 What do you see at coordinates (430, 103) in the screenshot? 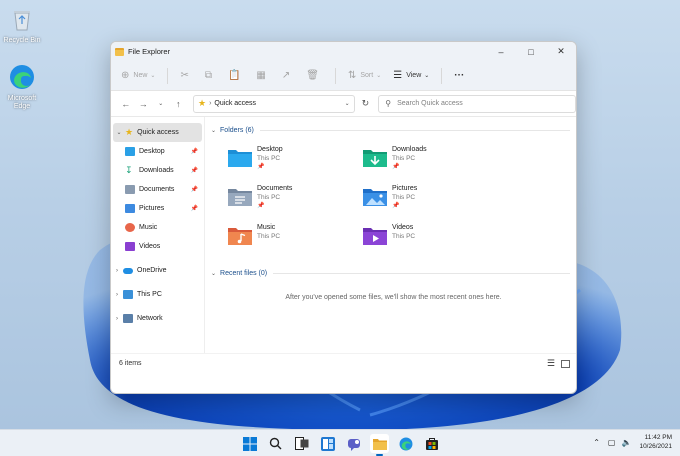
I see `search-placeholder: Search Quick access` at bounding box center [430, 103].